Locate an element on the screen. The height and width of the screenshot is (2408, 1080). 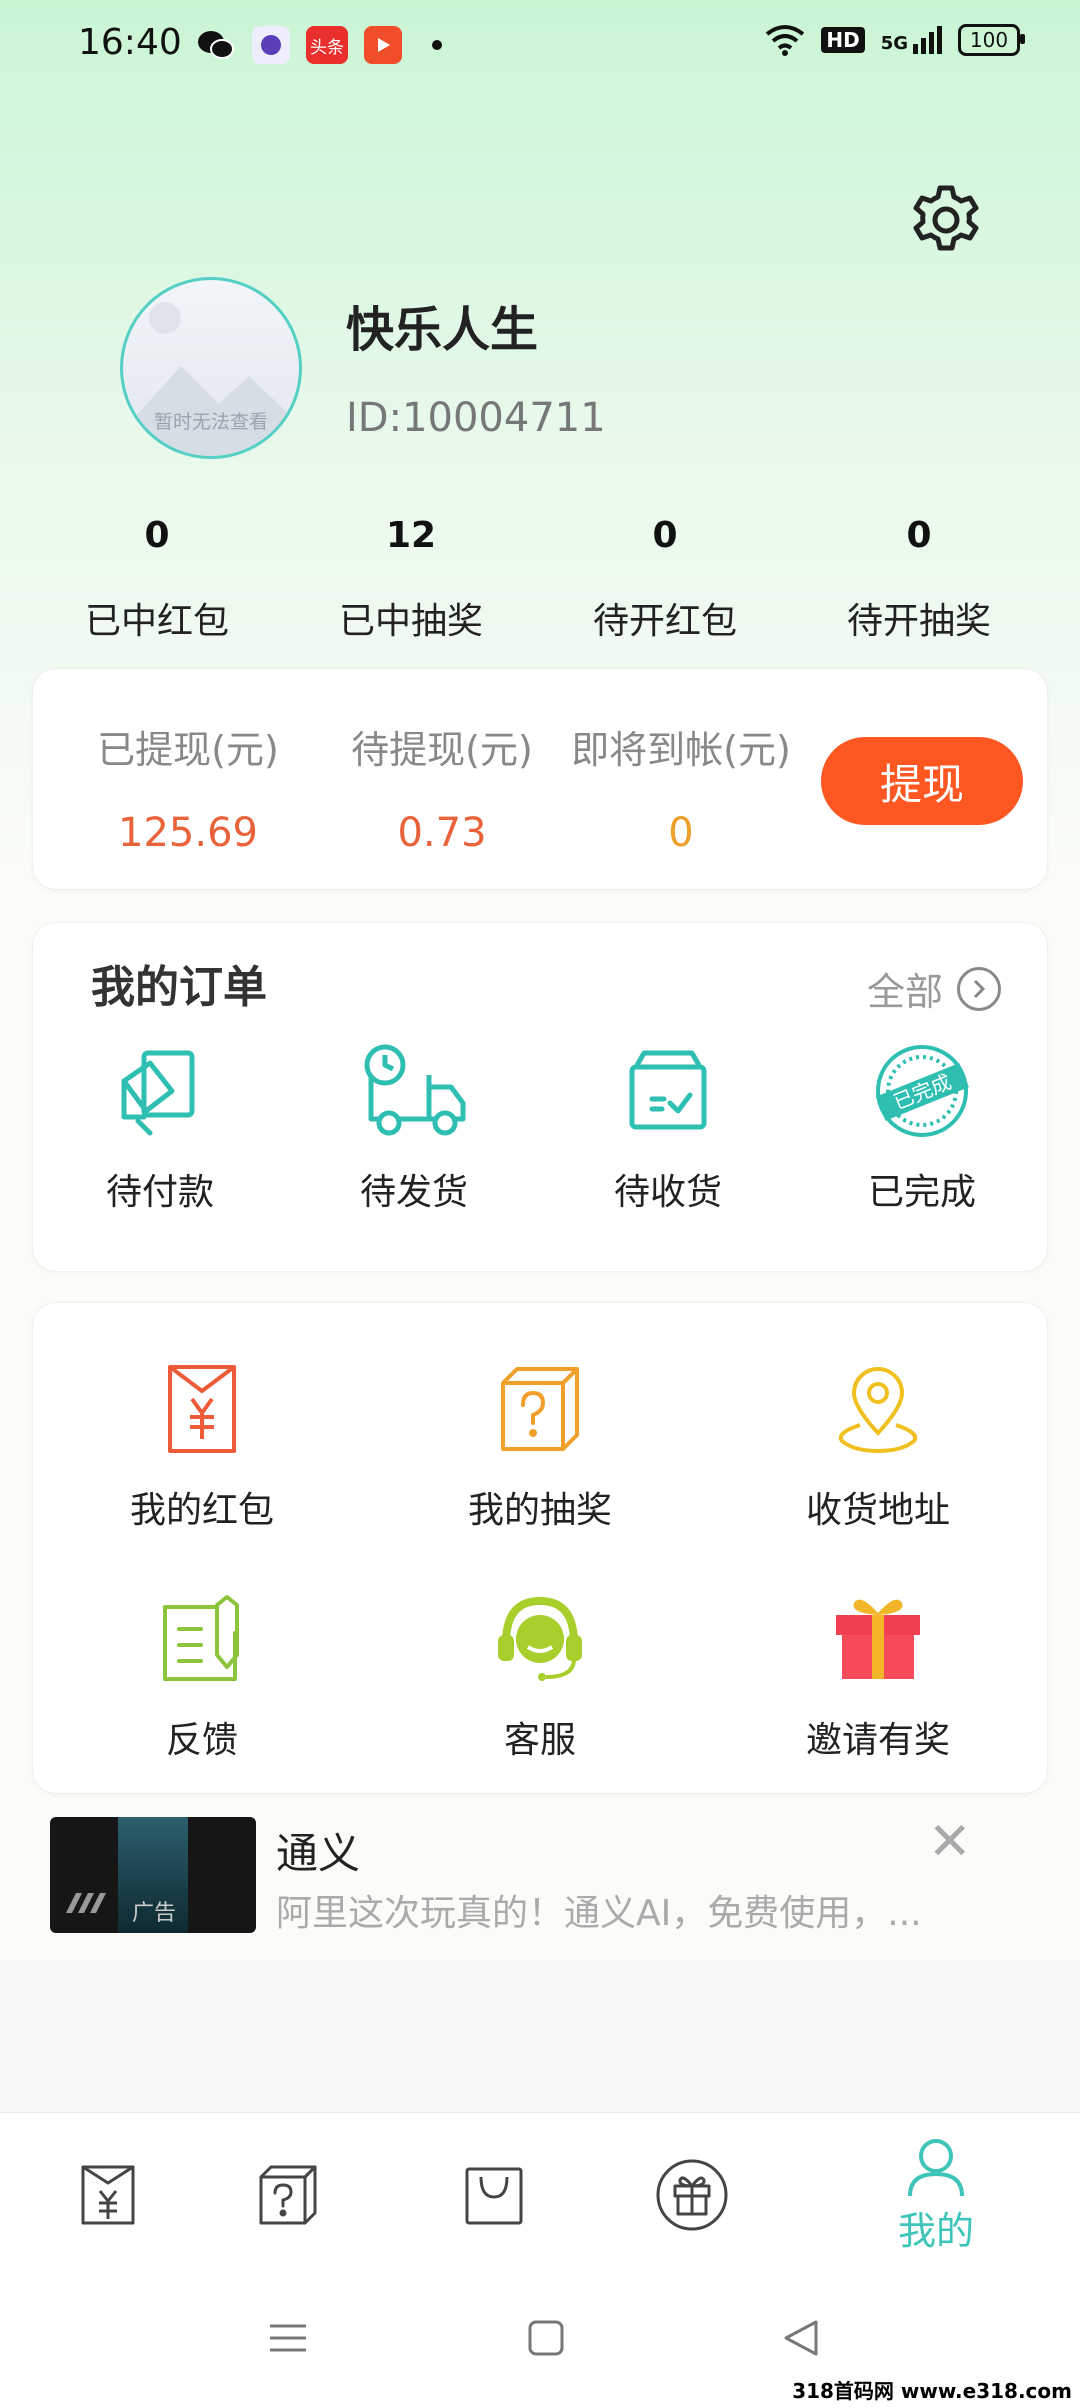
battery-indicator: 100 is located at coordinates (991, 40).